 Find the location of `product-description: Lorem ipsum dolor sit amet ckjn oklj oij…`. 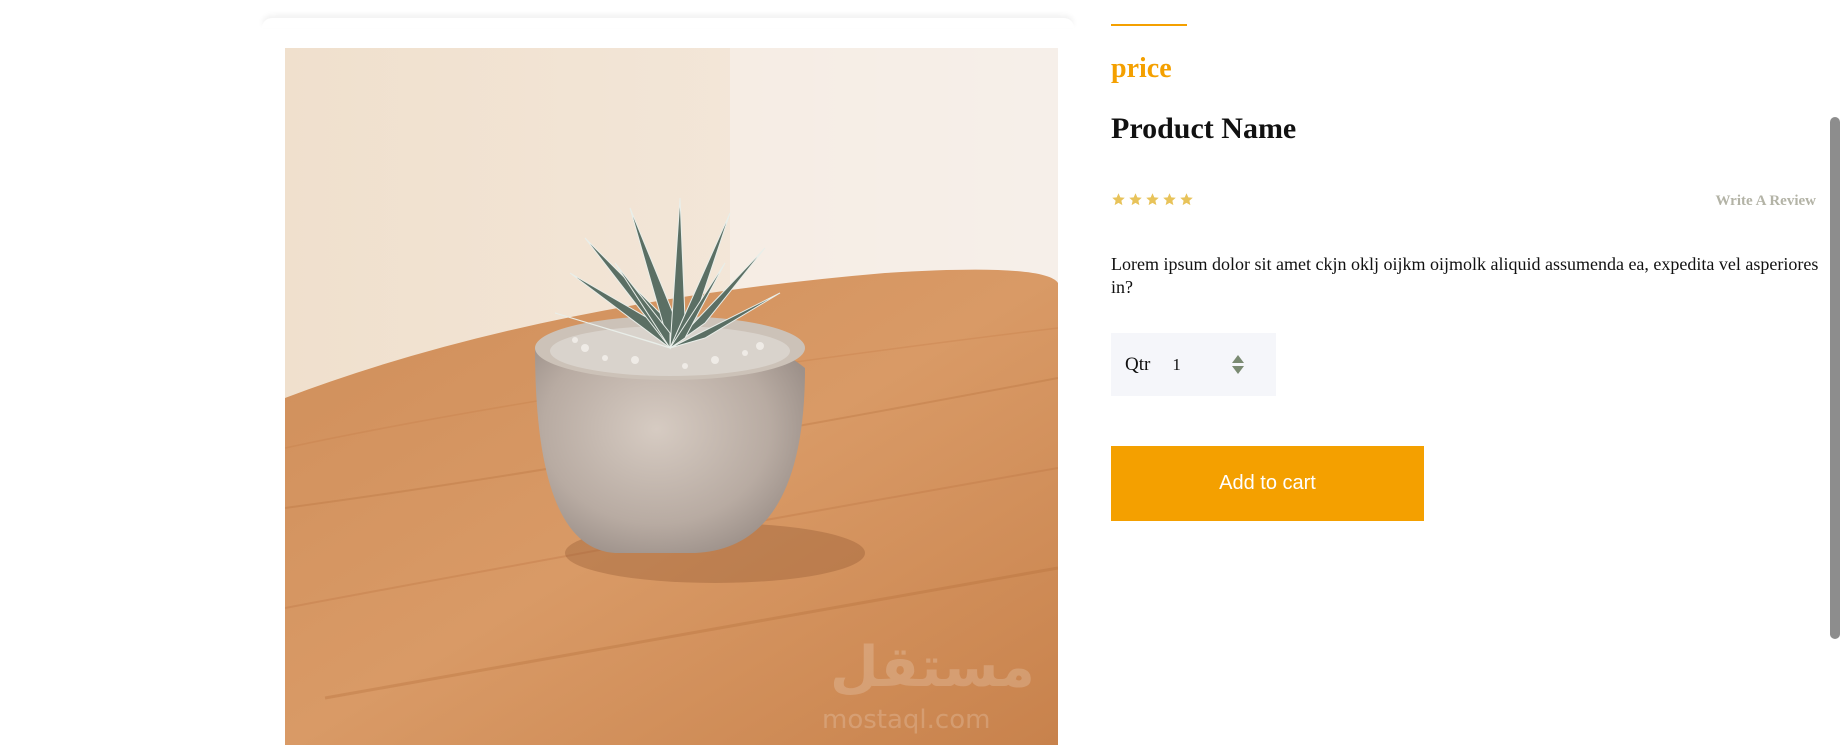

product-description: Lorem ipsum dolor sit amet ckjn oklj oij… is located at coordinates (1465, 276).